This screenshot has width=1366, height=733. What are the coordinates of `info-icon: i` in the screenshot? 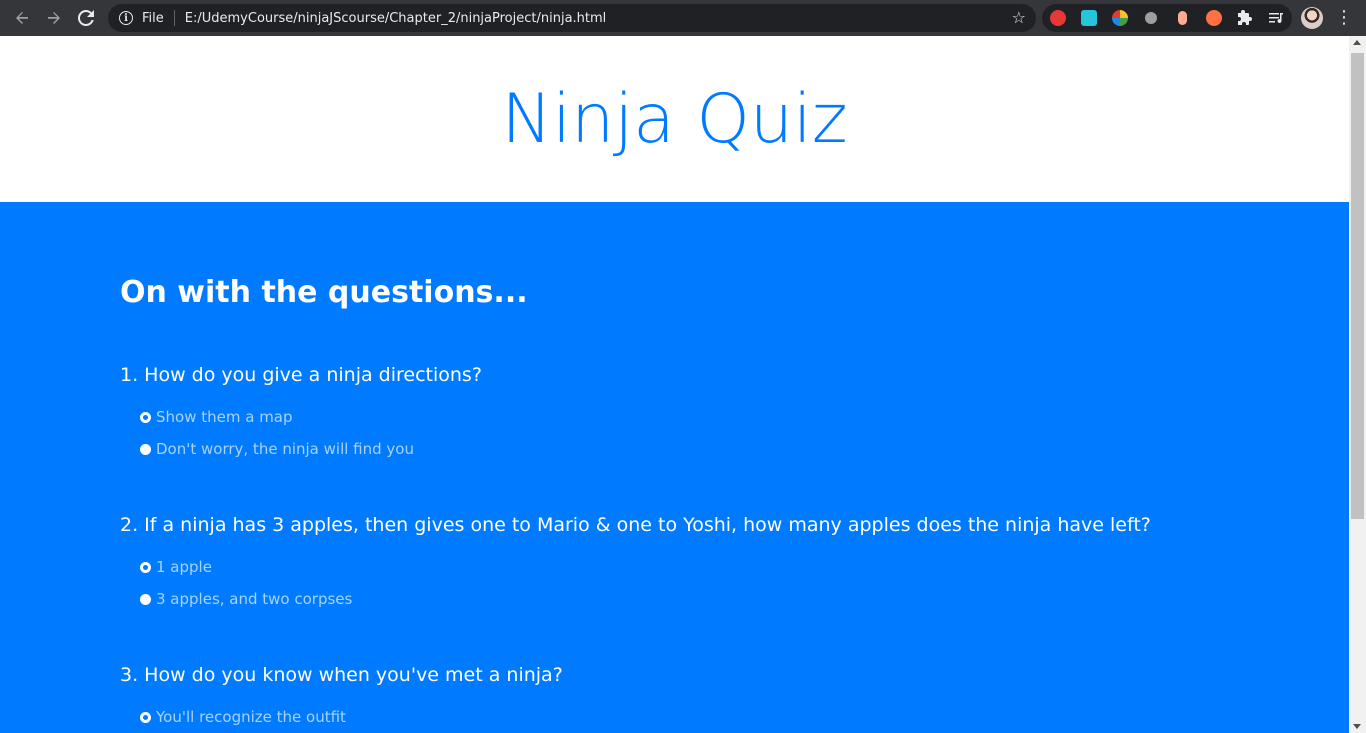 It's located at (126, 18).